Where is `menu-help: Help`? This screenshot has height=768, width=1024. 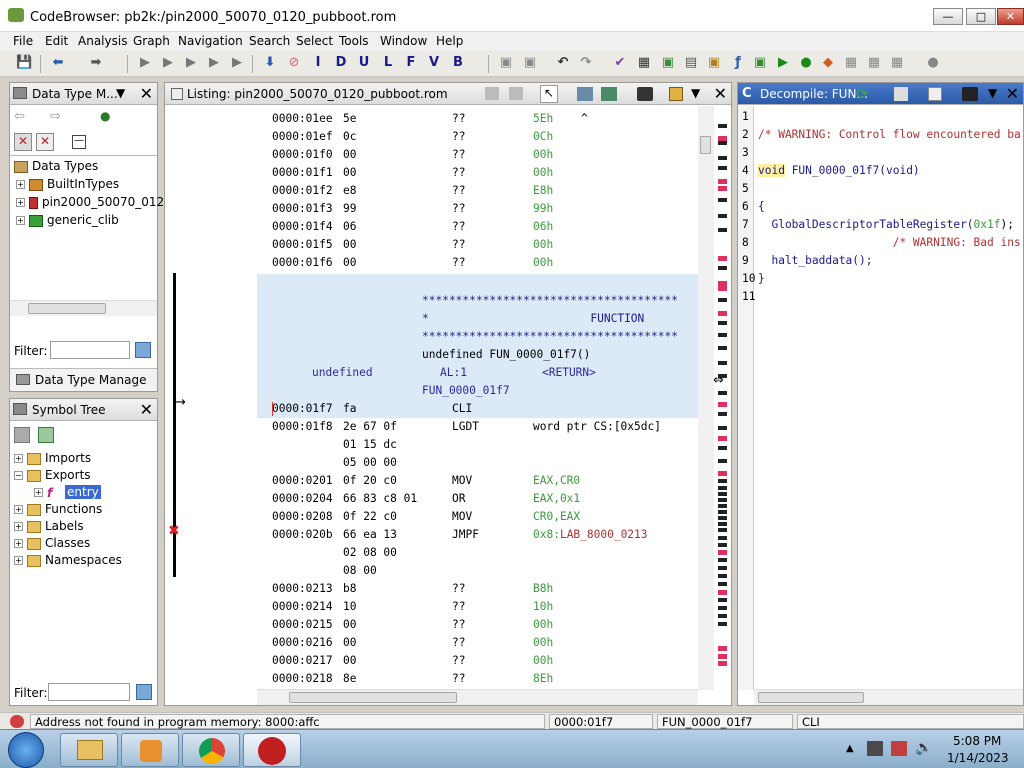
menu-help: Help is located at coordinates (449, 41).